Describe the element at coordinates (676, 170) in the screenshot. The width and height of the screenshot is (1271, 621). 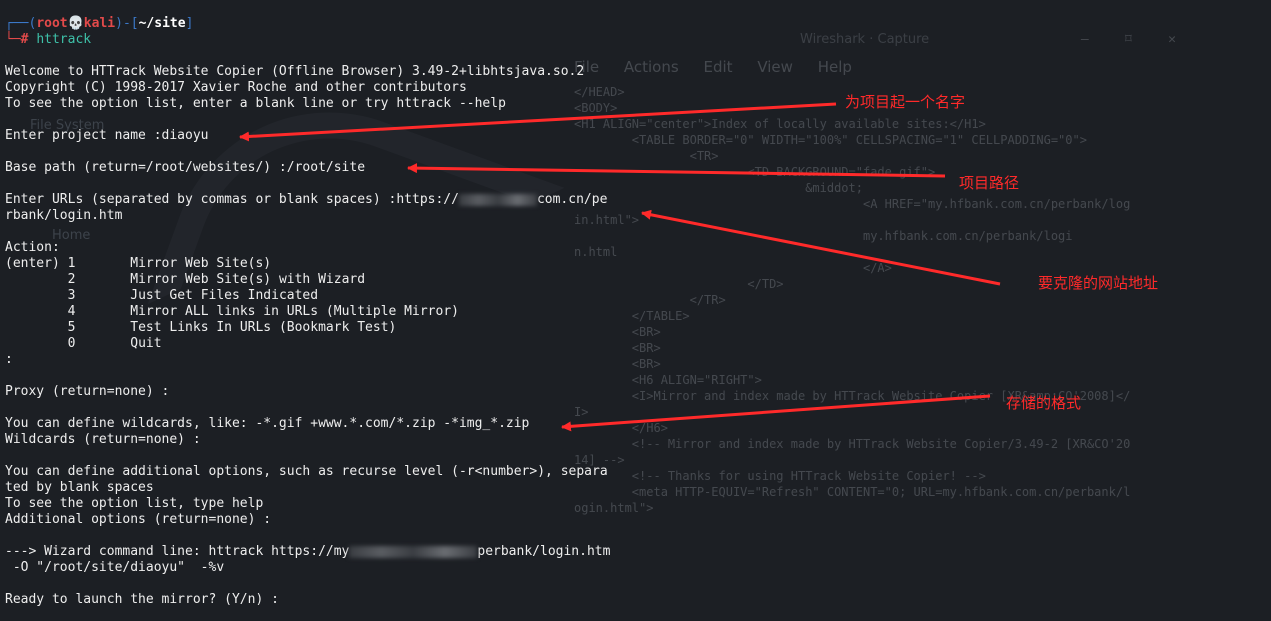
I see `arrow-project-path` at that location.